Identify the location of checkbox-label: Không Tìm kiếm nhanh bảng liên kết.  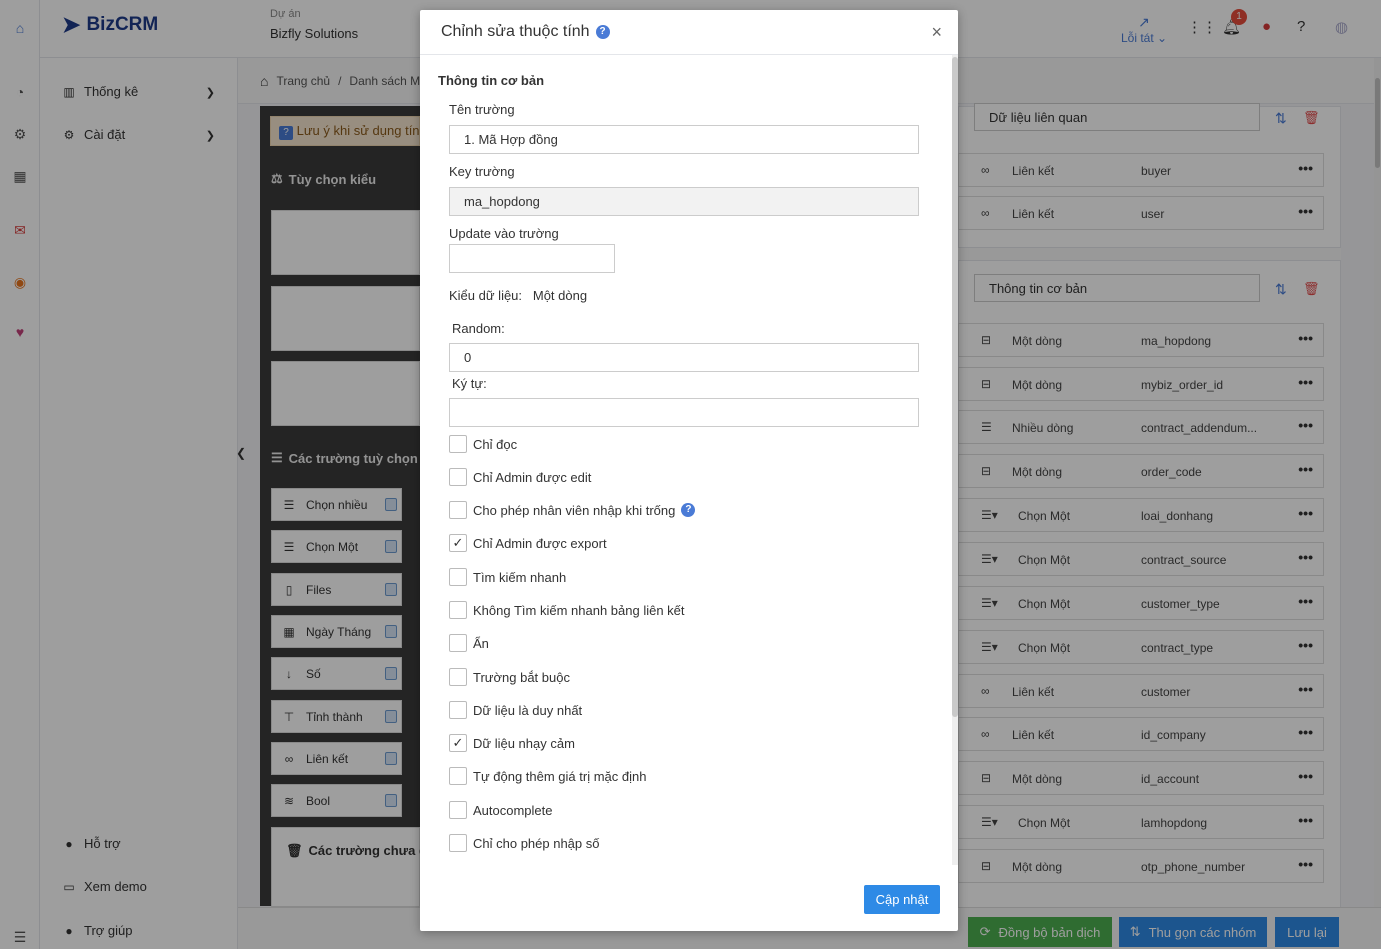
(579, 610).